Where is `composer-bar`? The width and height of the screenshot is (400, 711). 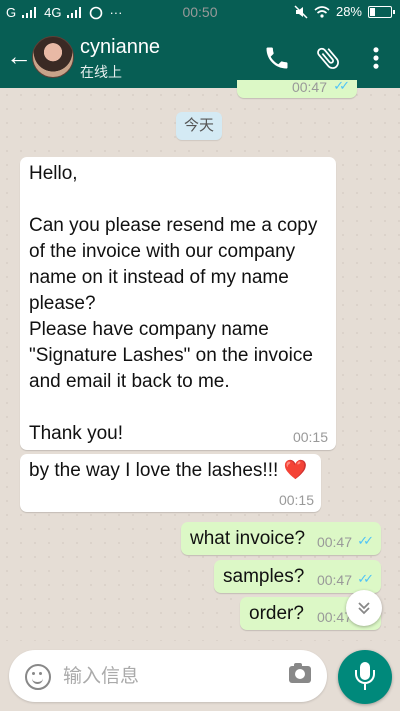 composer-bar is located at coordinates (200, 676).